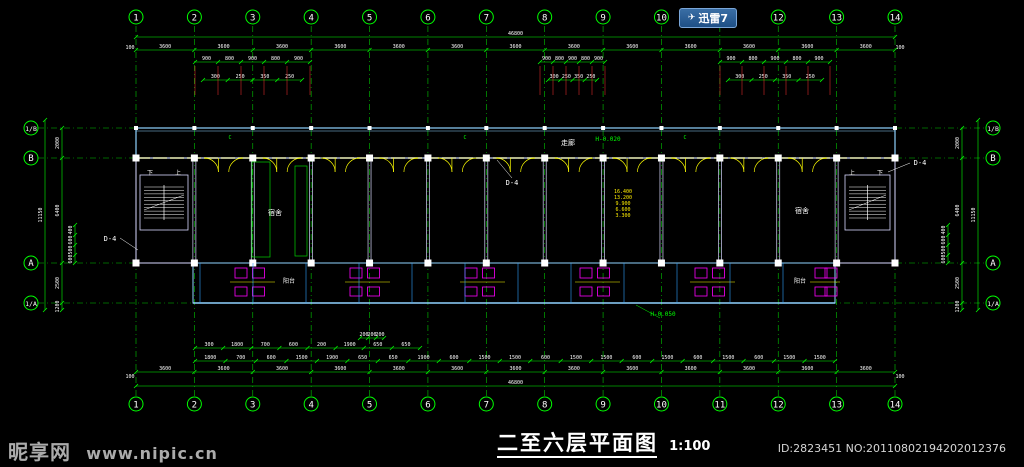  I want to click on balcony-right-label: 阳台, so click(800, 281).